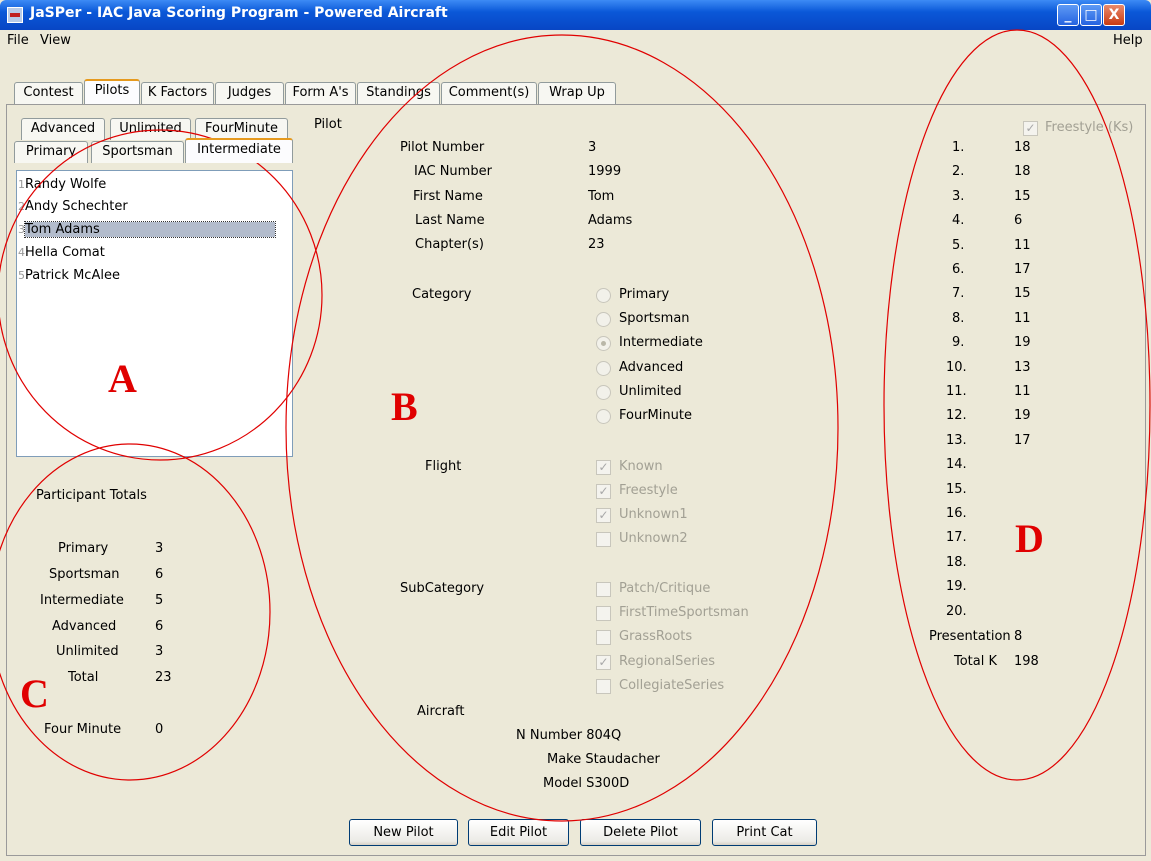  I want to click on tab-pilots: Pilots, so click(112, 91).